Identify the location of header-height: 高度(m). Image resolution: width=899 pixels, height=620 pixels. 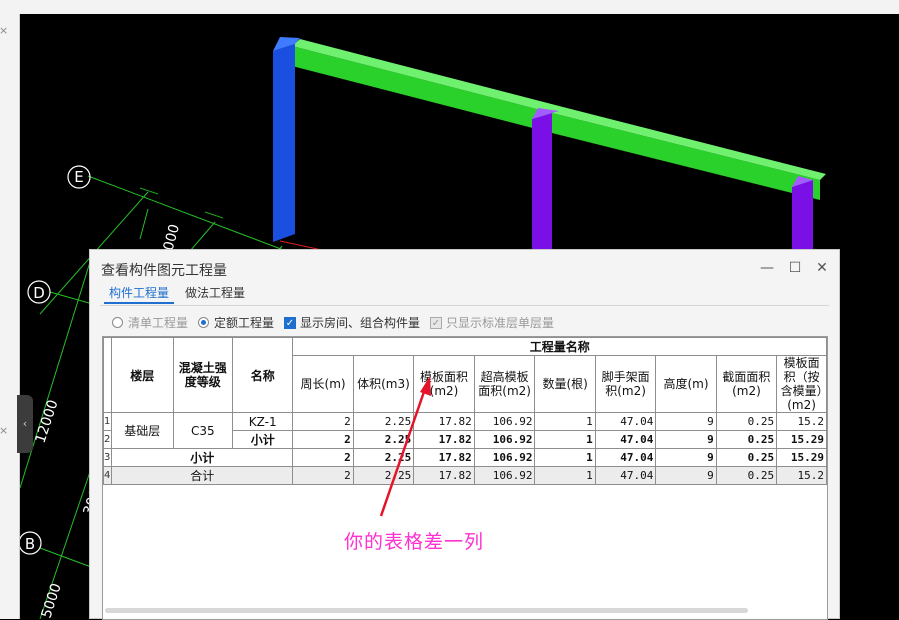
(686, 384).